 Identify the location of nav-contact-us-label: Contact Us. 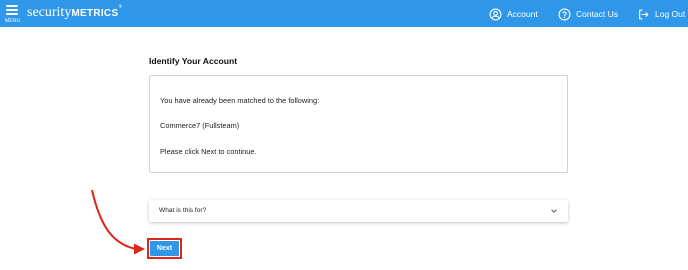
(597, 14).